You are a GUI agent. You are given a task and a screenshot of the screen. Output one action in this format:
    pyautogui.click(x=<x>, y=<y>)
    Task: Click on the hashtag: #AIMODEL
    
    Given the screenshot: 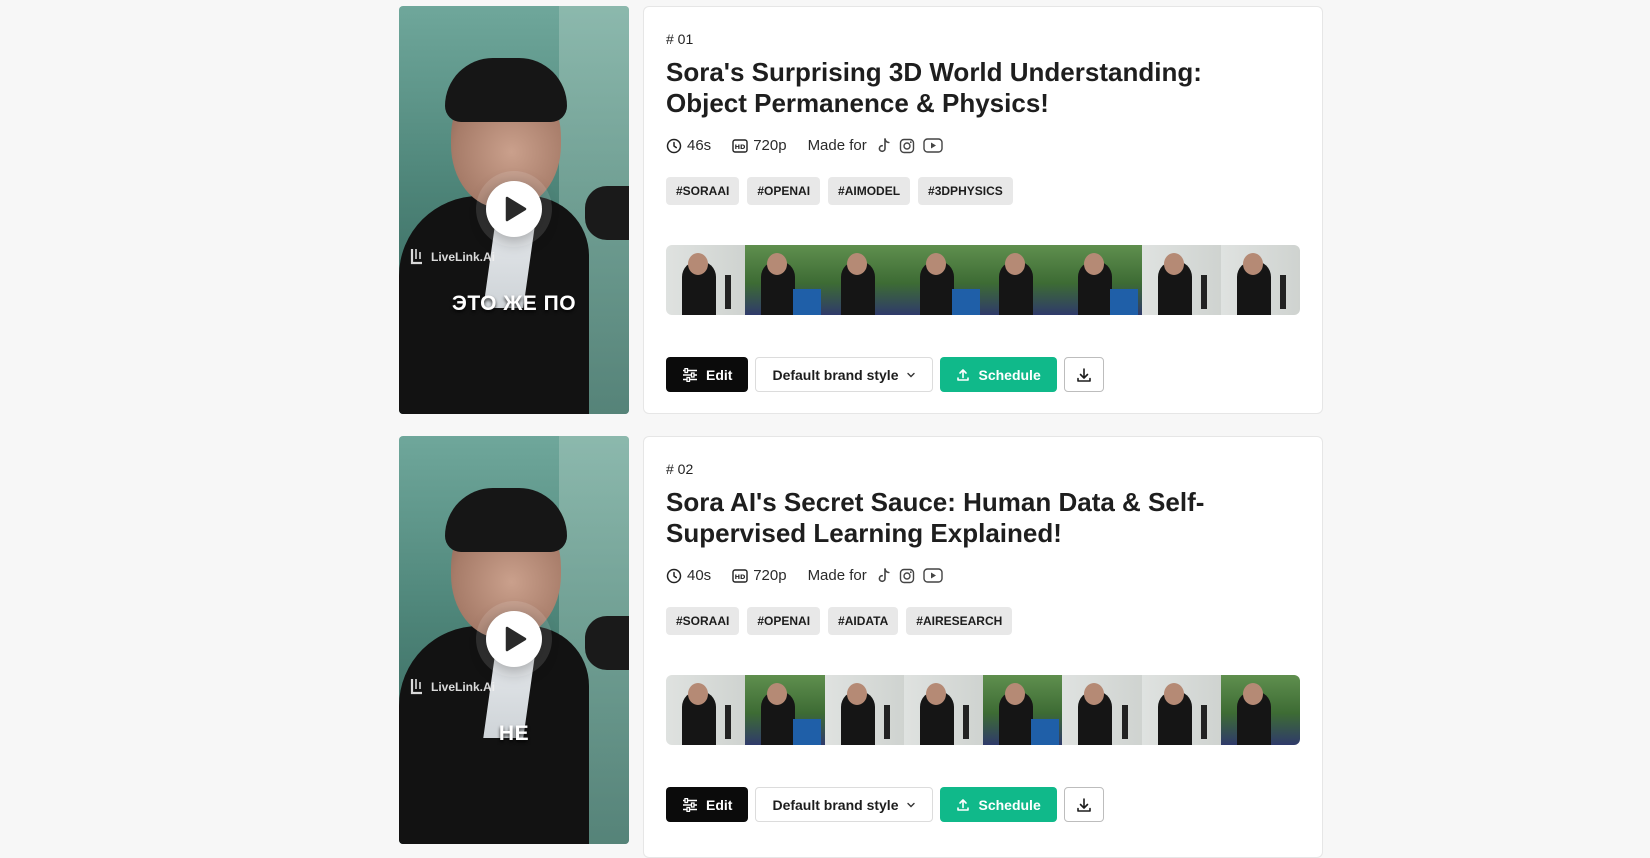 What is the action you would take?
    pyautogui.click(x=869, y=191)
    